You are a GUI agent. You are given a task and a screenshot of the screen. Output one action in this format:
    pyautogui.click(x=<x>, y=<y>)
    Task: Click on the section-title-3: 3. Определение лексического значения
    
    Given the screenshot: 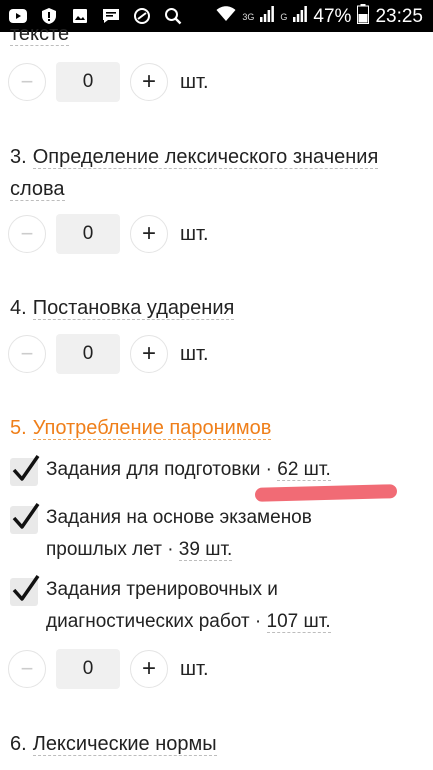 What is the action you would take?
    pyautogui.click(x=194, y=157)
    